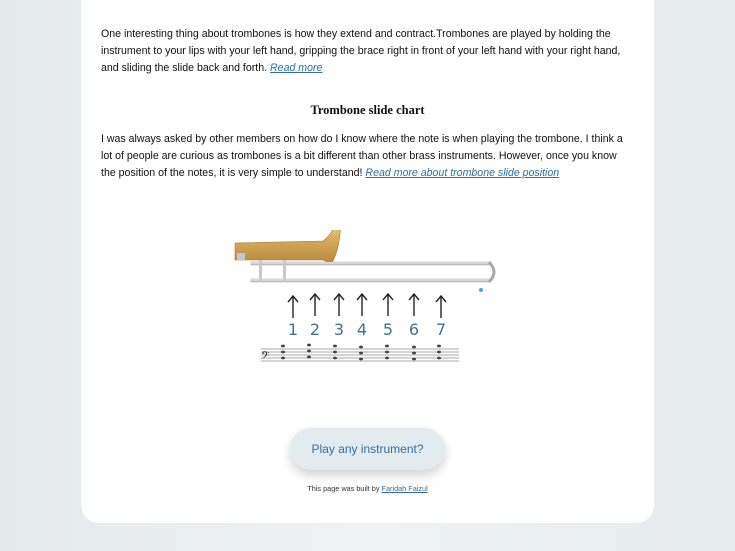 This screenshot has width=735, height=551. Describe the element at coordinates (441, 329) in the screenshot. I see `position-number-7: 7` at that location.